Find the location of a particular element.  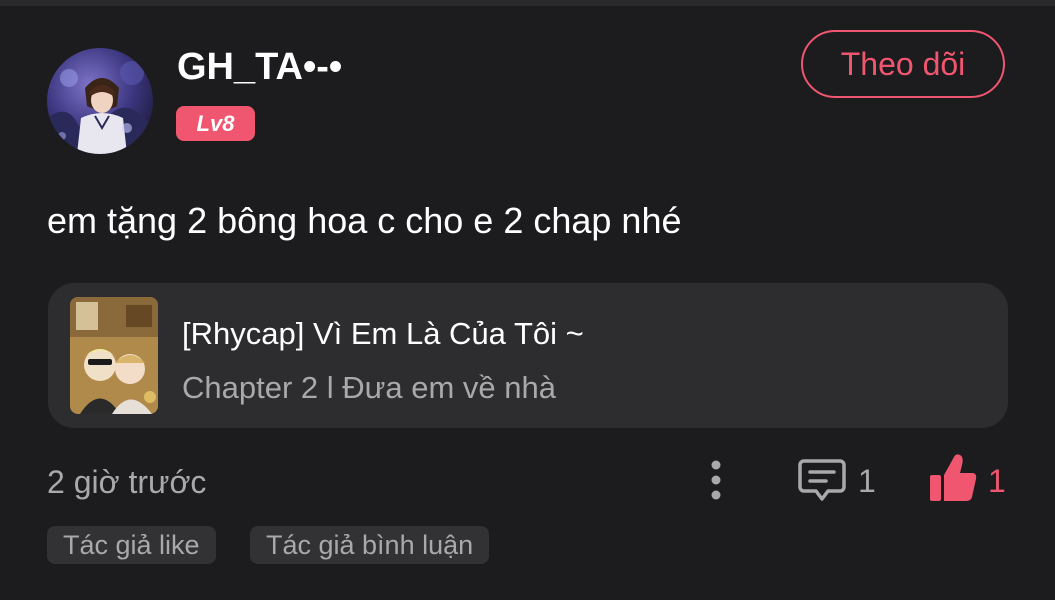

comment-bubble-icon is located at coordinates (822, 480).